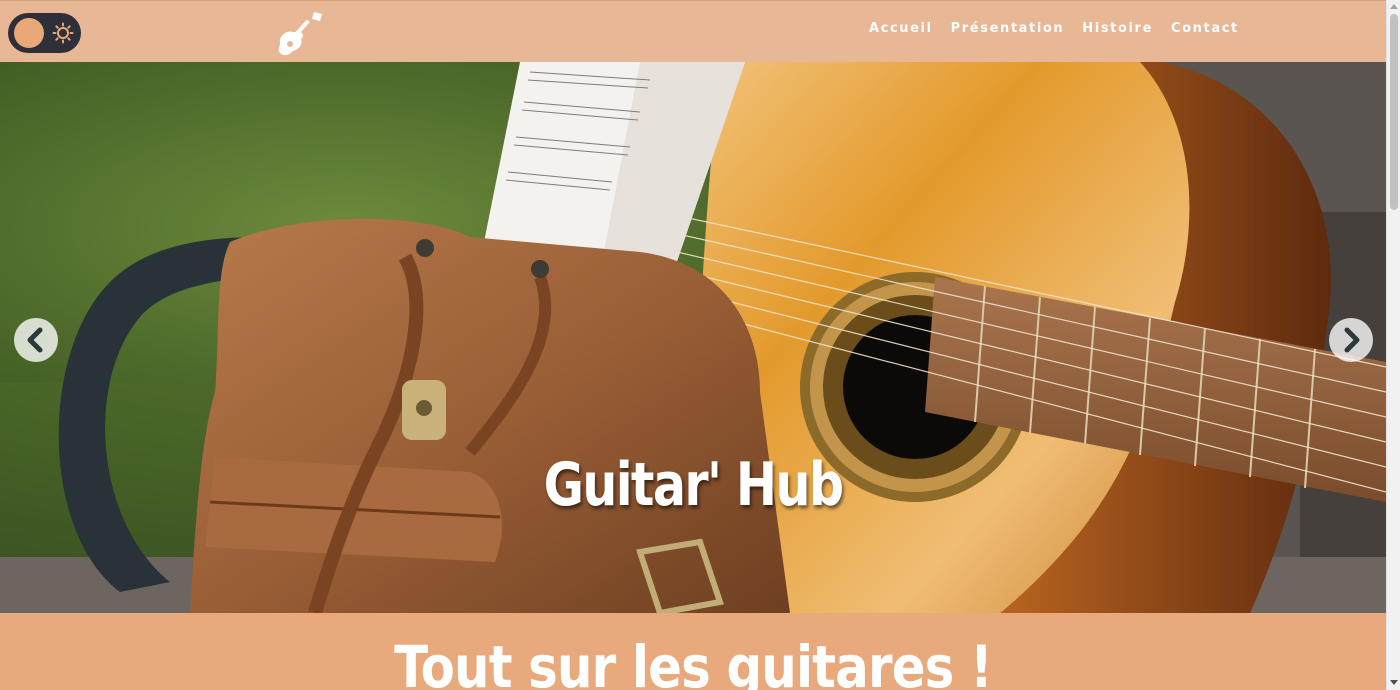 The width and height of the screenshot is (1400, 690). Describe the element at coordinates (301, 34) in the screenshot. I see `guitar-icon` at that location.